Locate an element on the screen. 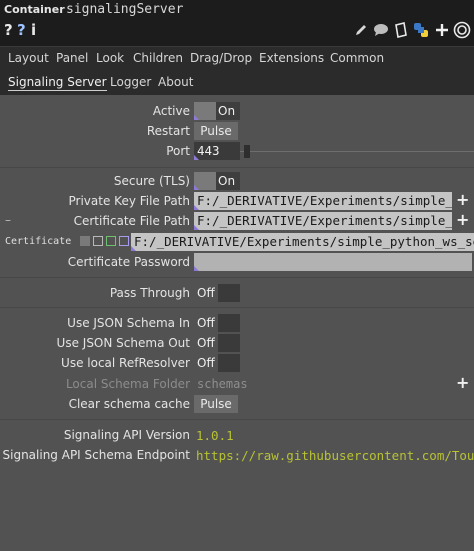 The width and height of the screenshot is (474, 551). pass-through-toggle: Off is located at coordinates (217, 293).